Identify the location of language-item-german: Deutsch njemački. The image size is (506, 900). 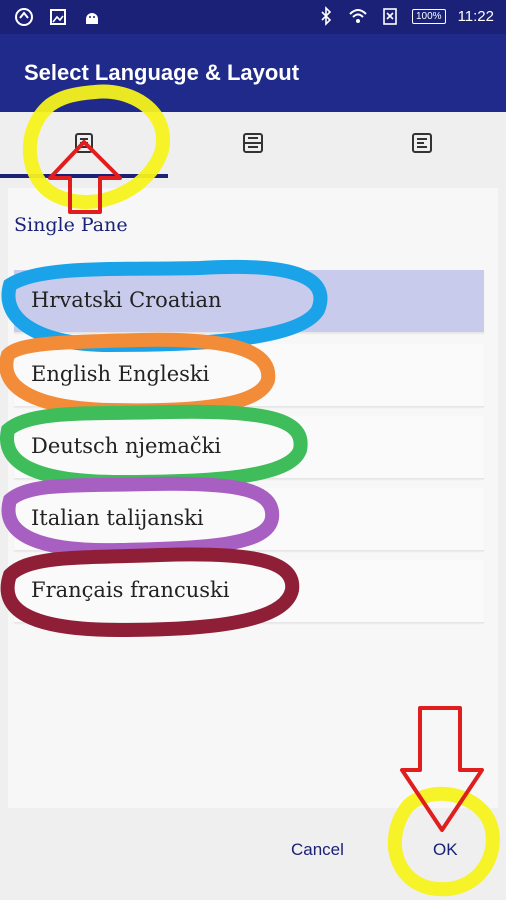
(249, 447).